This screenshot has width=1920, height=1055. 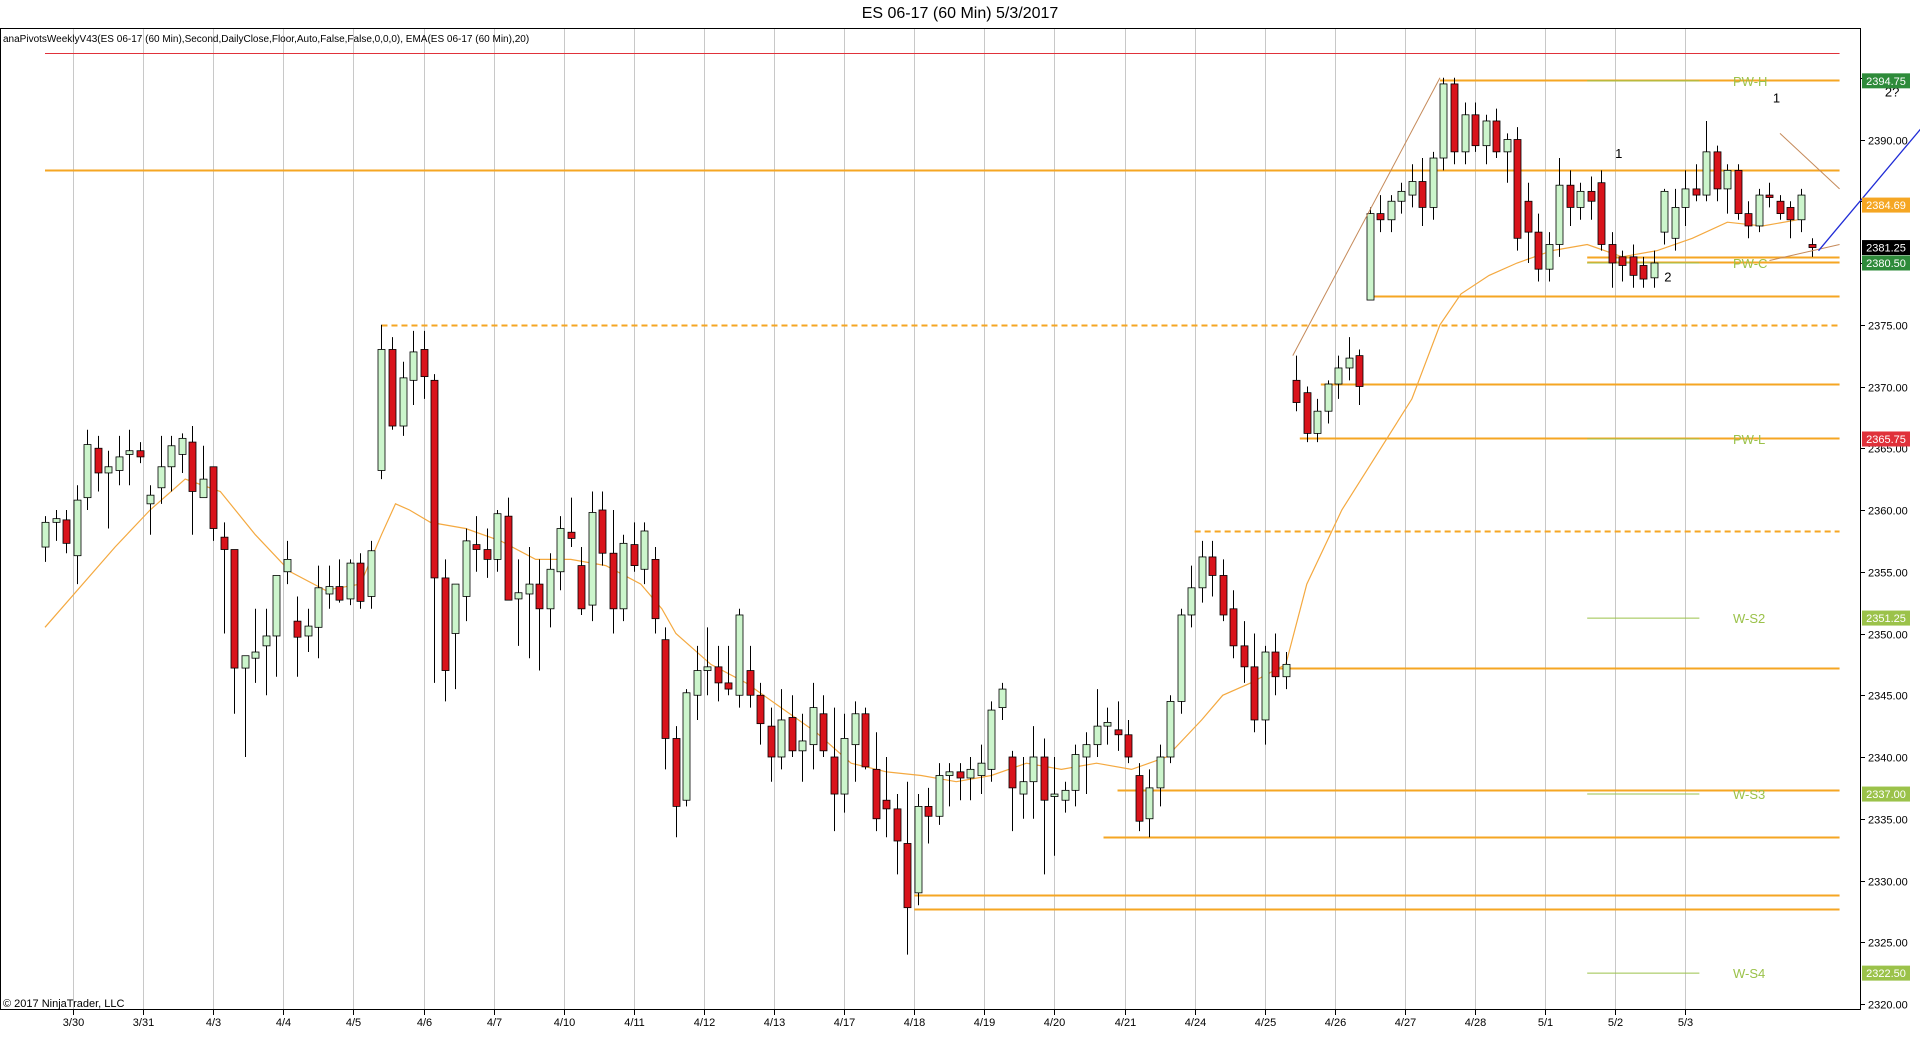 What do you see at coordinates (424, 1023) in the screenshot?
I see `x-tick-label: 4/6` at bounding box center [424, 1023].